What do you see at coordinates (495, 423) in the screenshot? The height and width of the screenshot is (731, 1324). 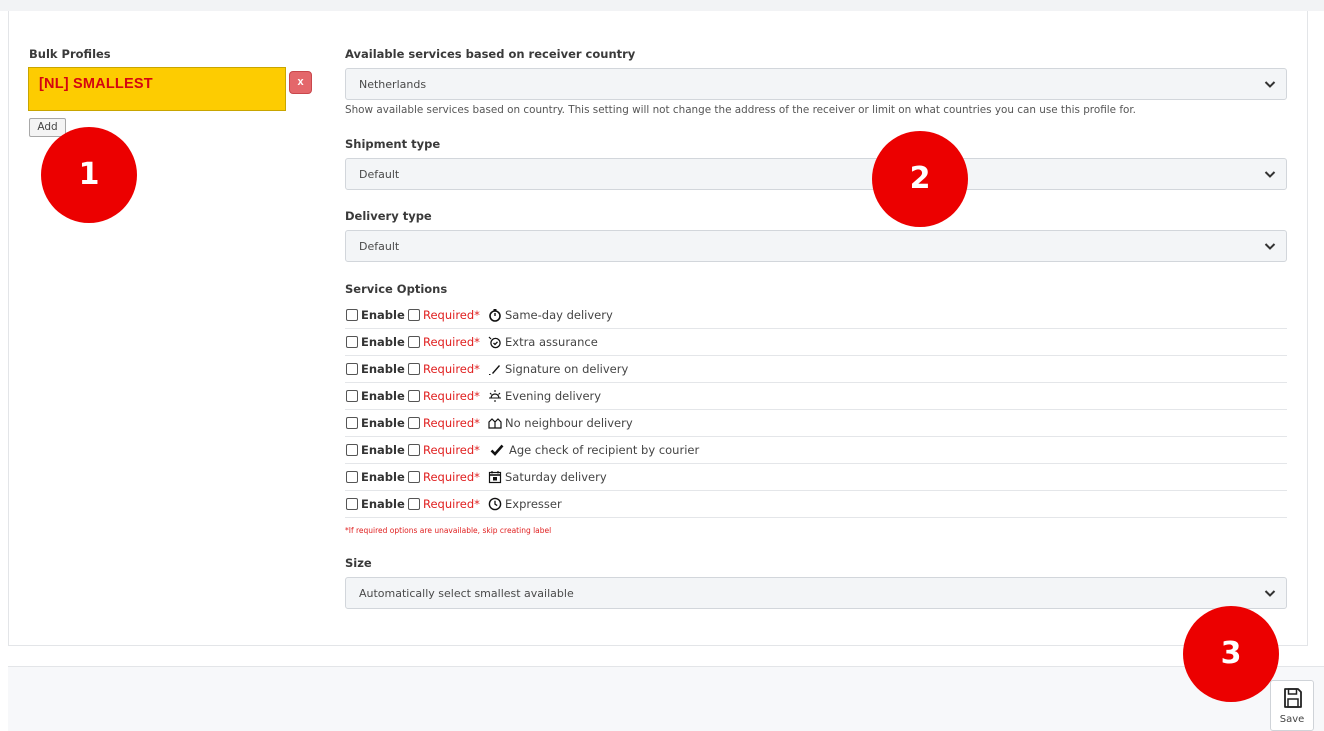 I see `houses-icon` at bounding box center [495, 423].